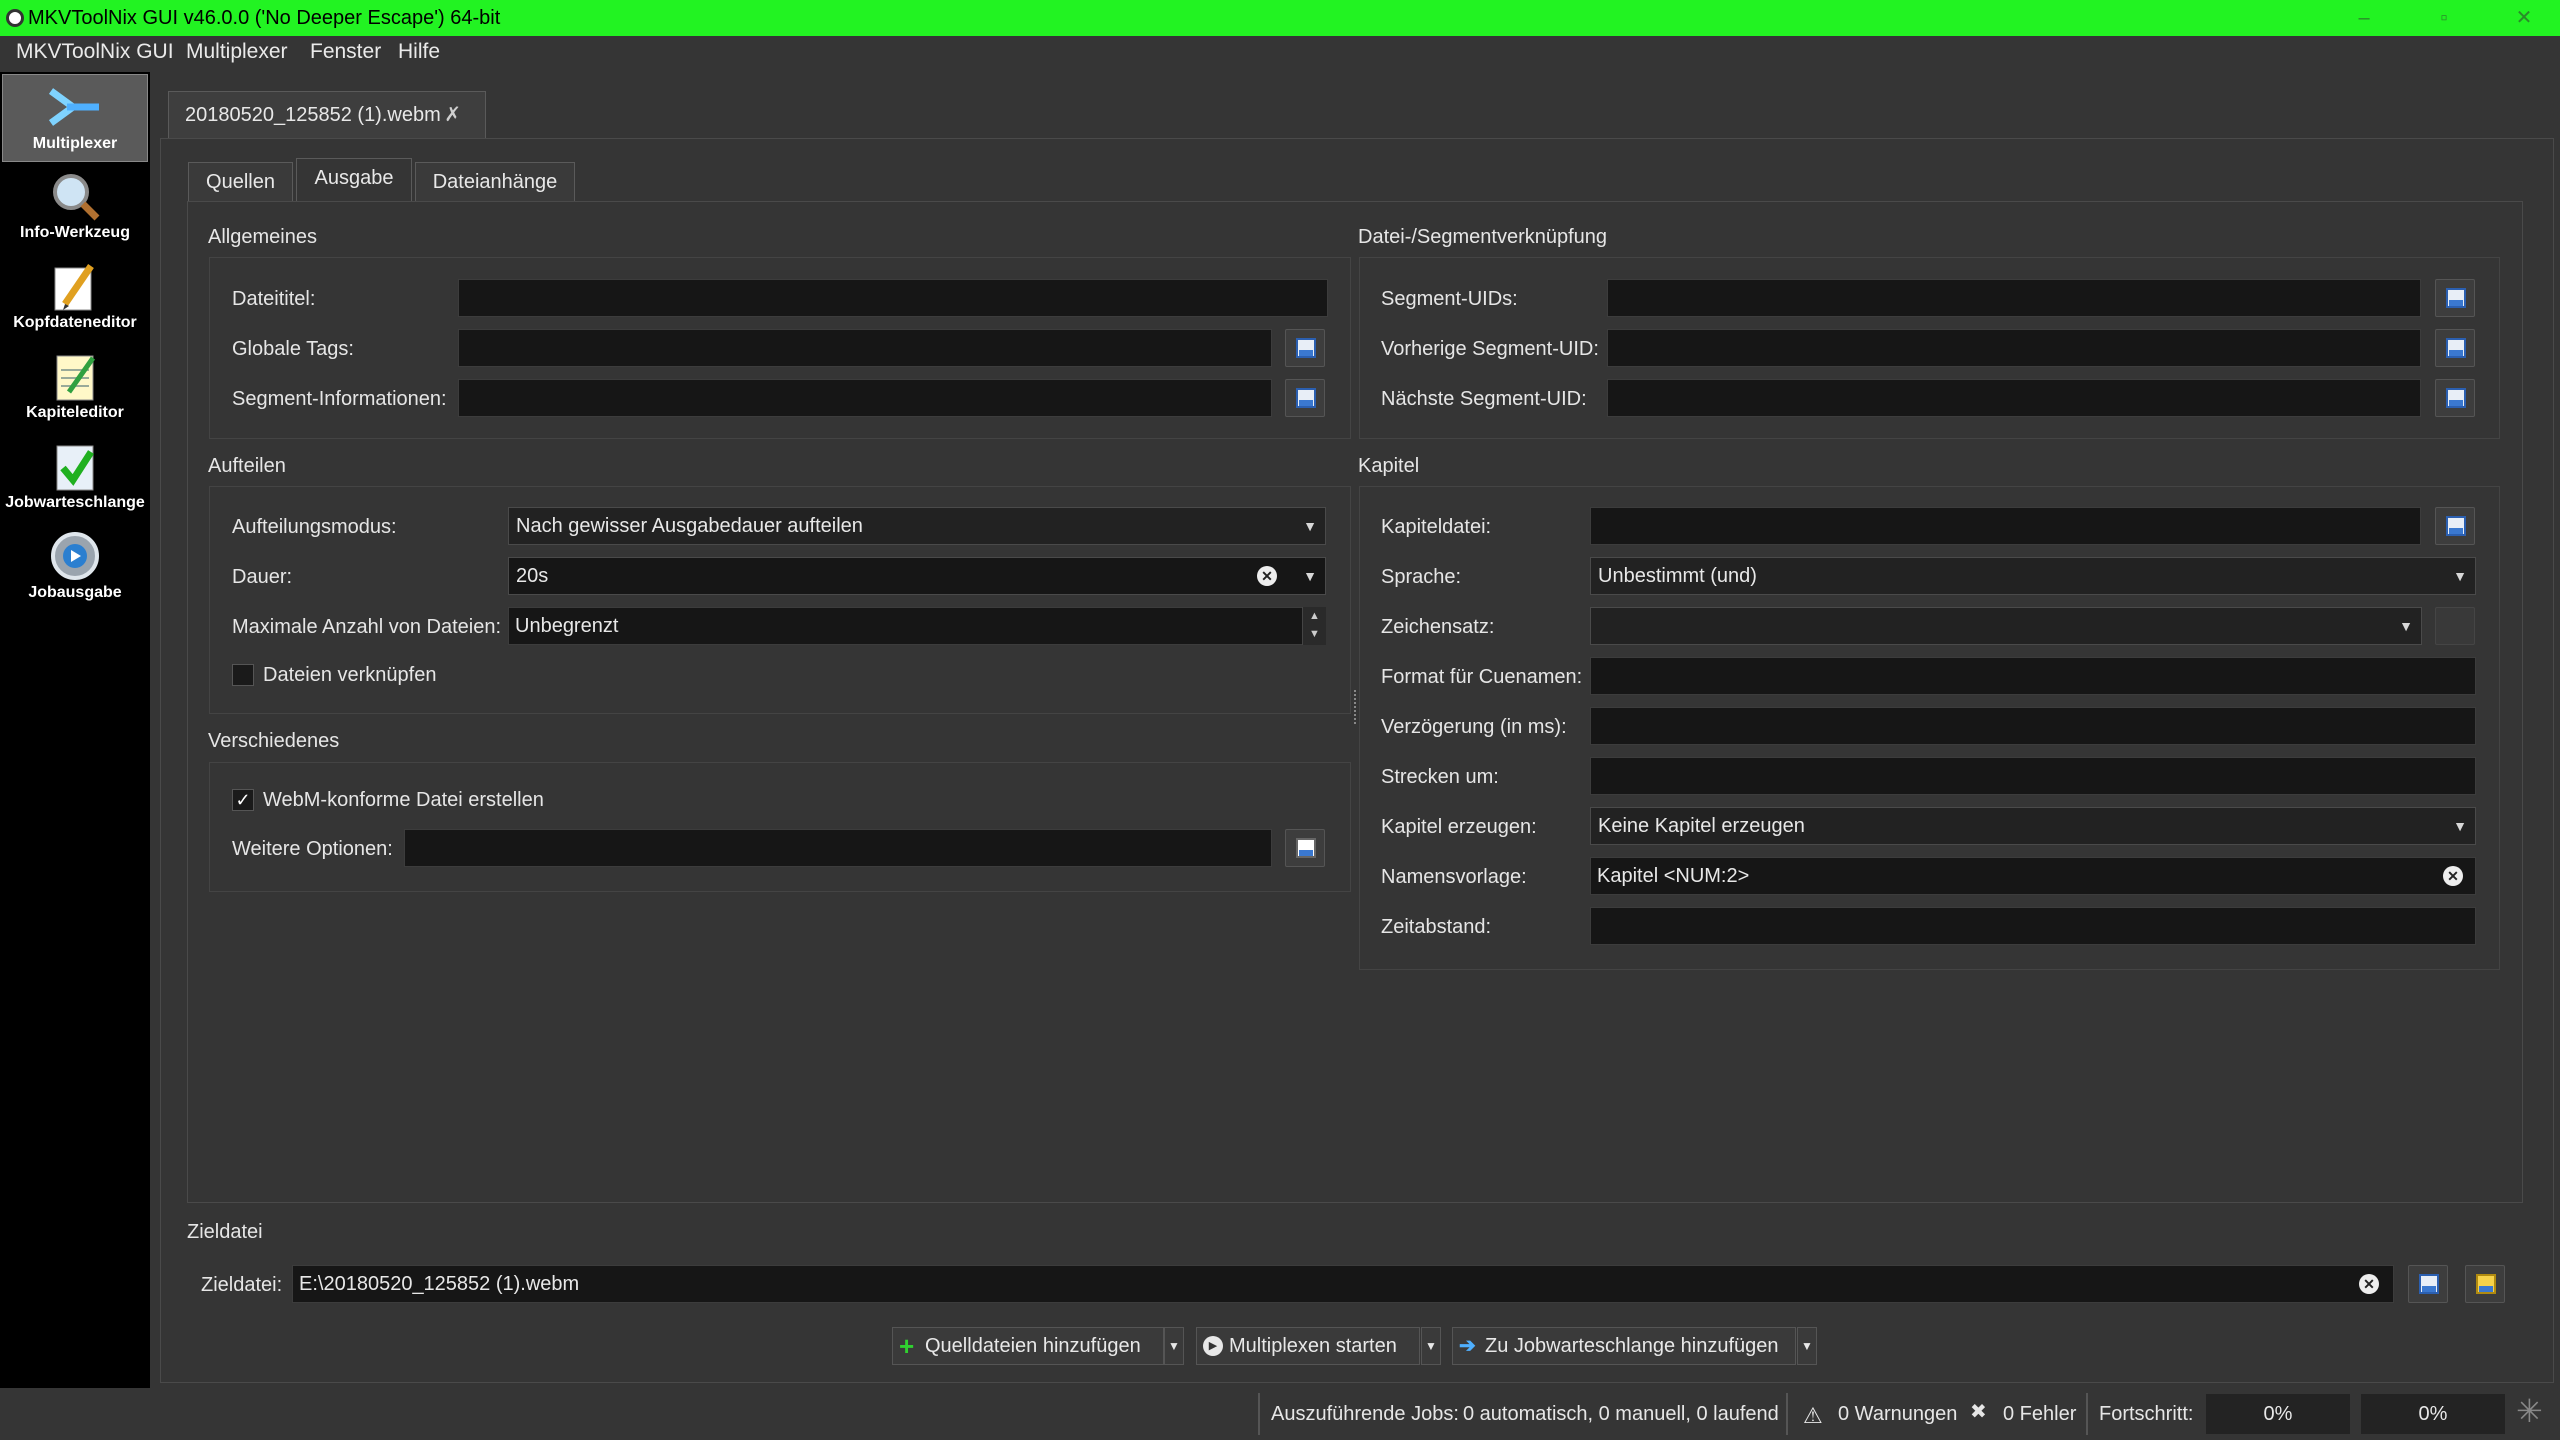 The width and height of the screenshot is (2560, 1440). What do you see at coordinates (75, 118) in the screenshot?
I see `sidebar-item-multiplexer: Multiplexer` at bounding box center [75, 118].